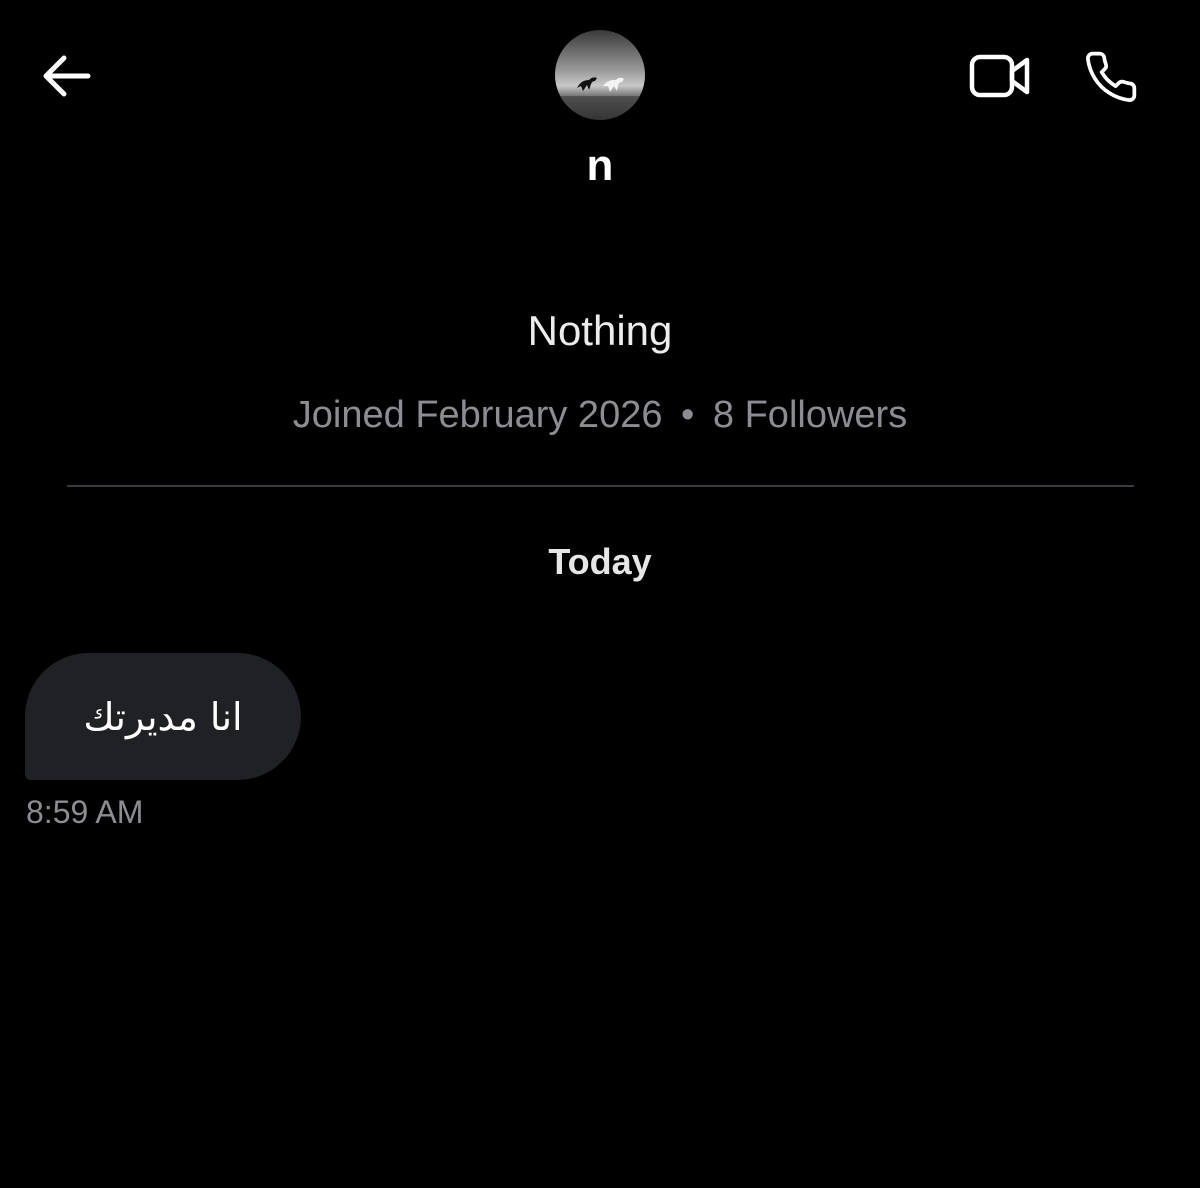 Image resolution: width=1200 pixels, height=1188 pixels. I want to click on video-camera-icon, so click(999, 76).